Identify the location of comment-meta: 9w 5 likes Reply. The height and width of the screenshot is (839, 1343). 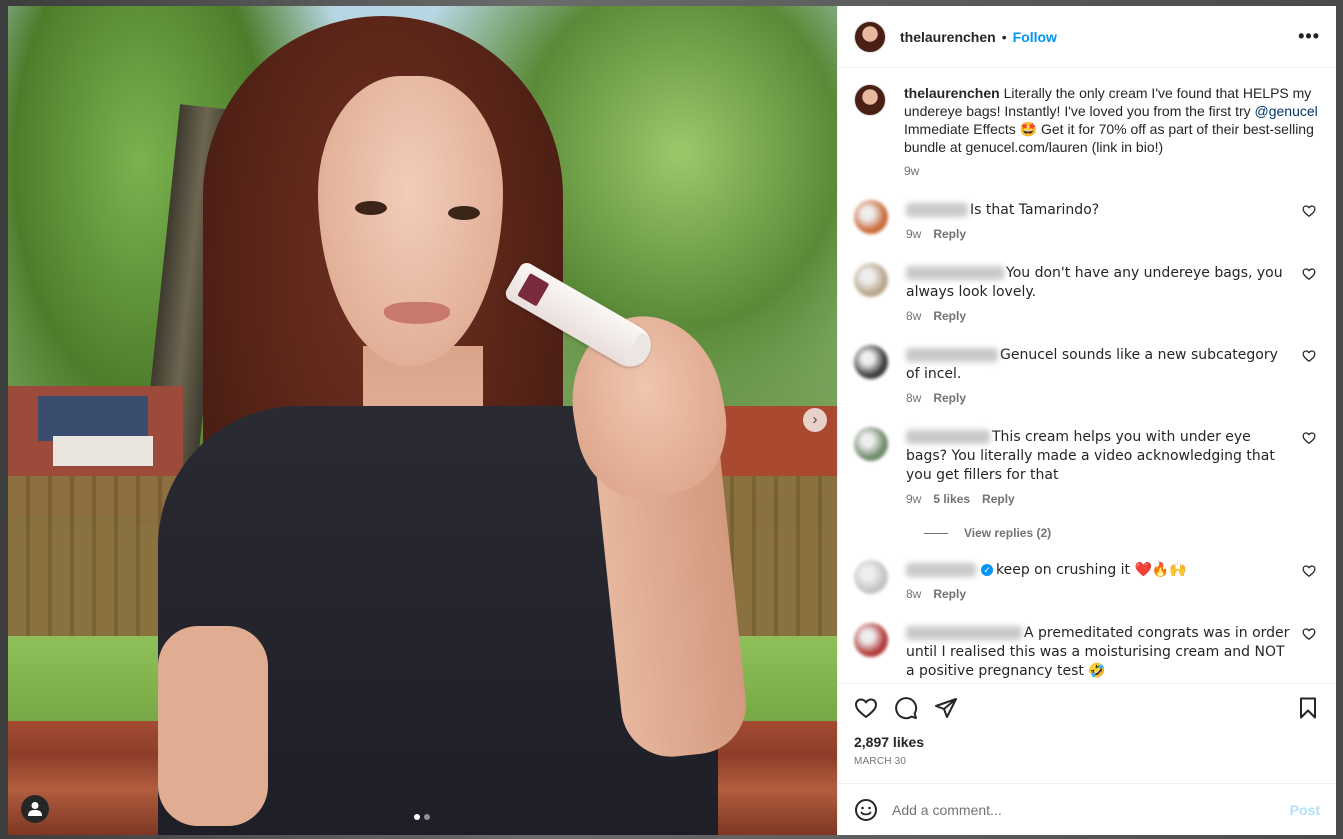
(1100, 499).